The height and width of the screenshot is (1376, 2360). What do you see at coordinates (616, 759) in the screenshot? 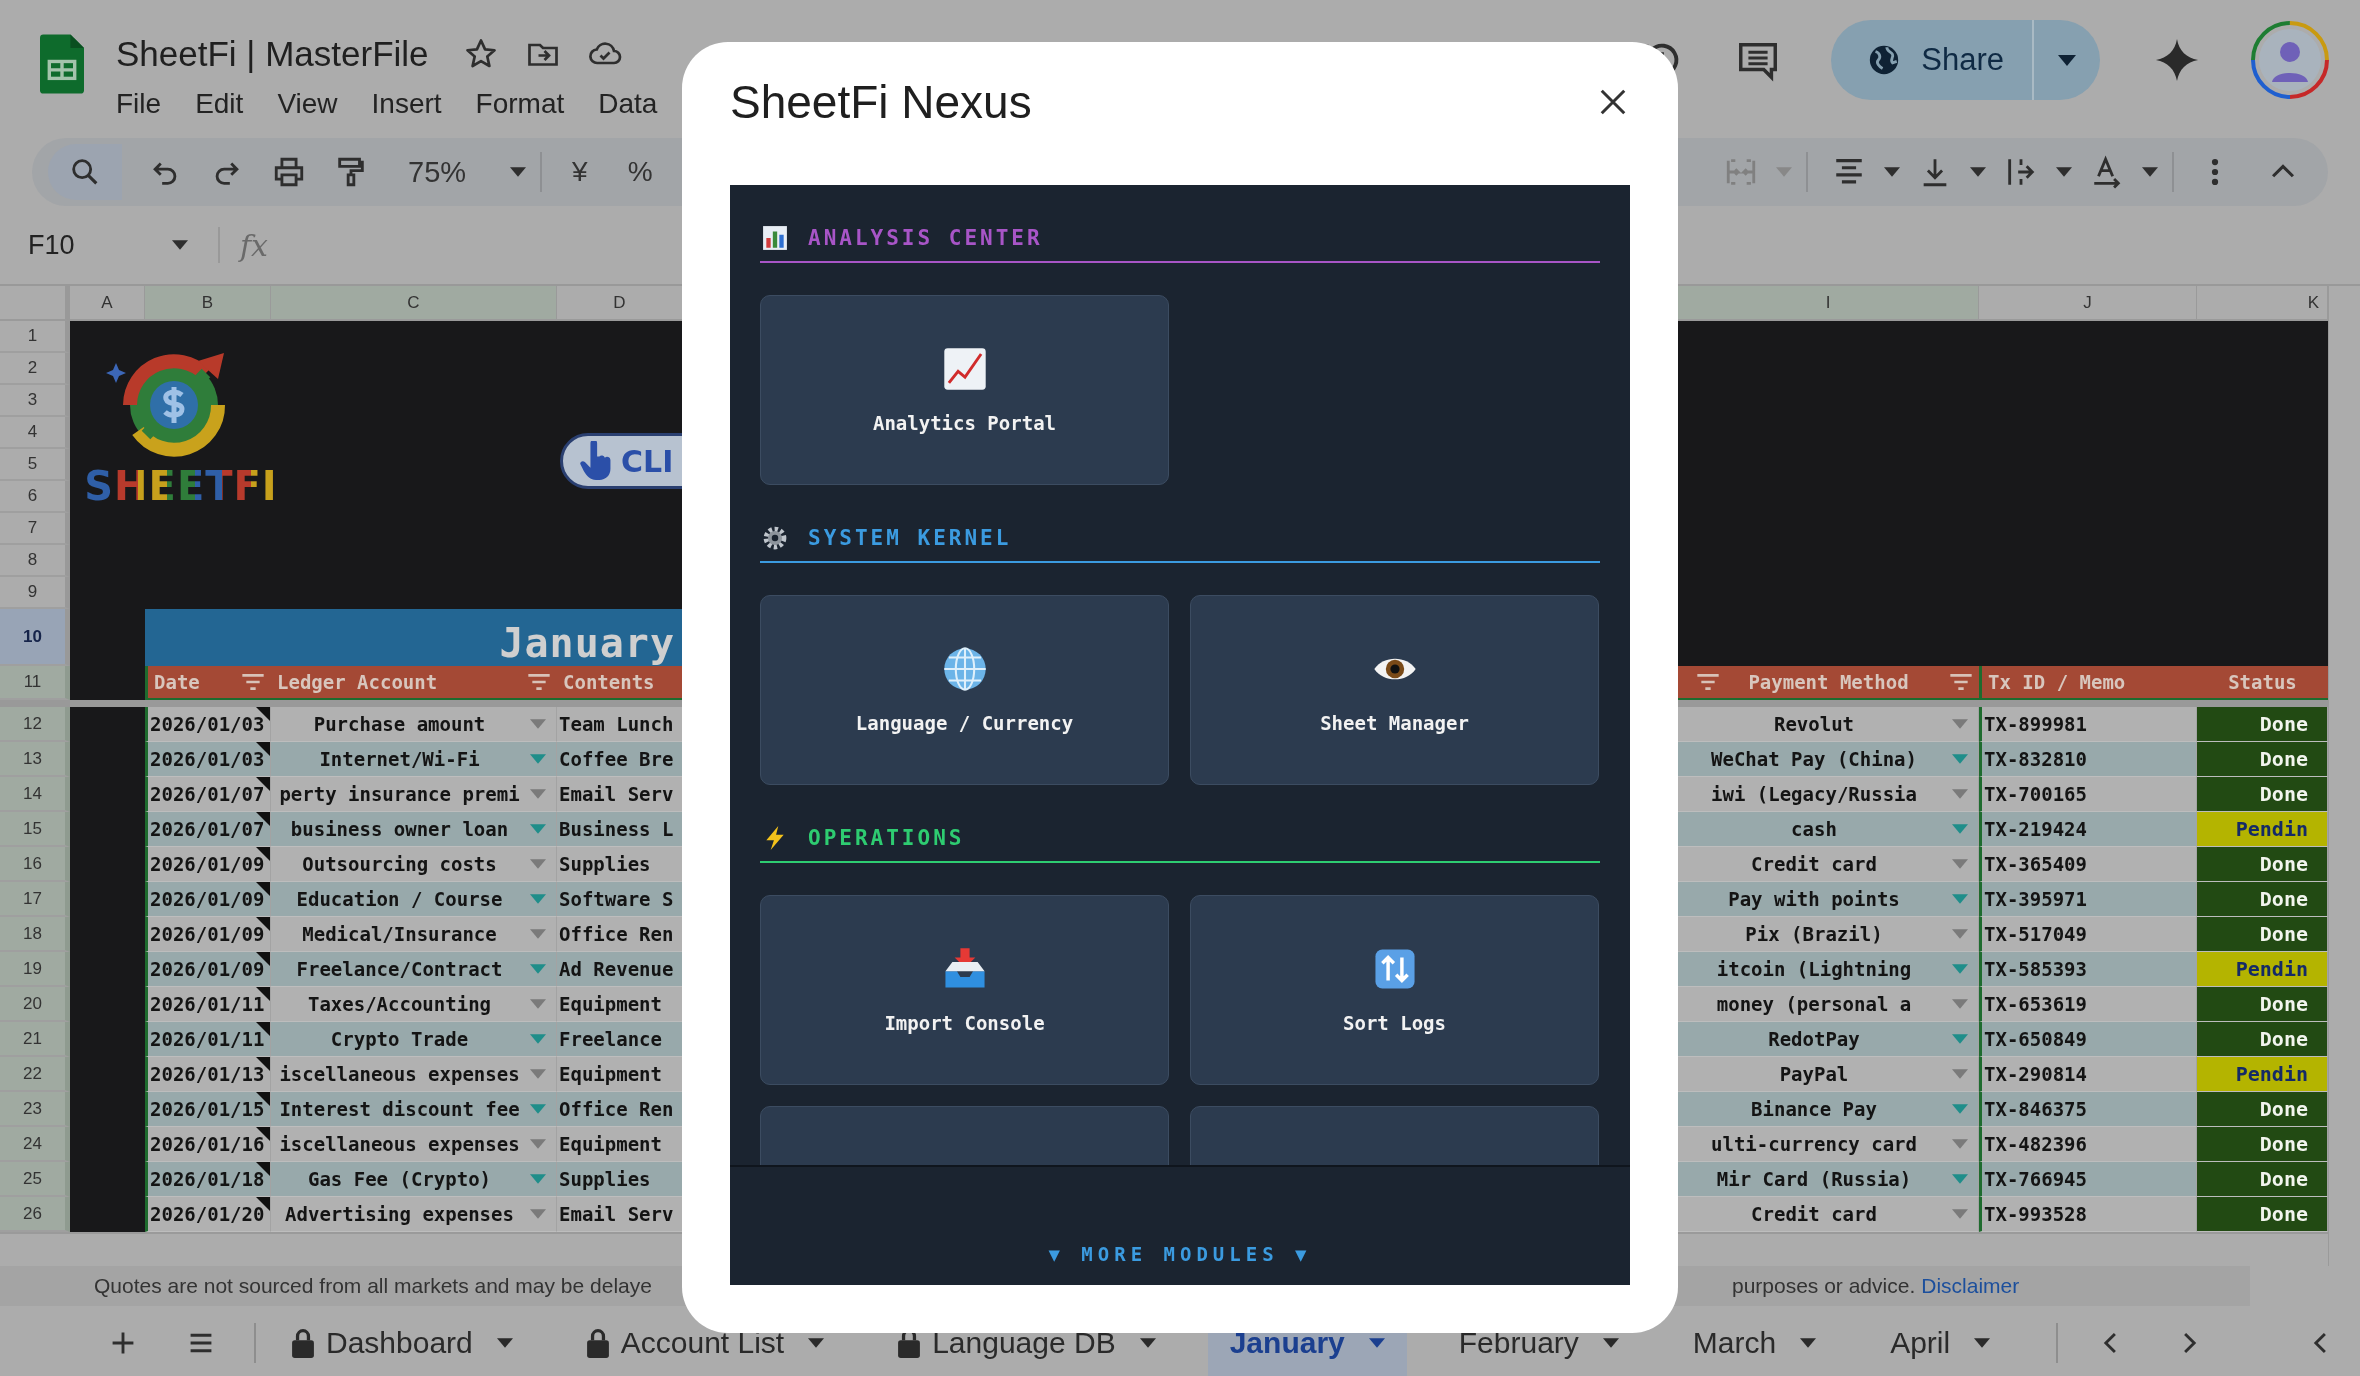
I see `contents-cell: Coffee Bre` at bounding box center [616, 759].